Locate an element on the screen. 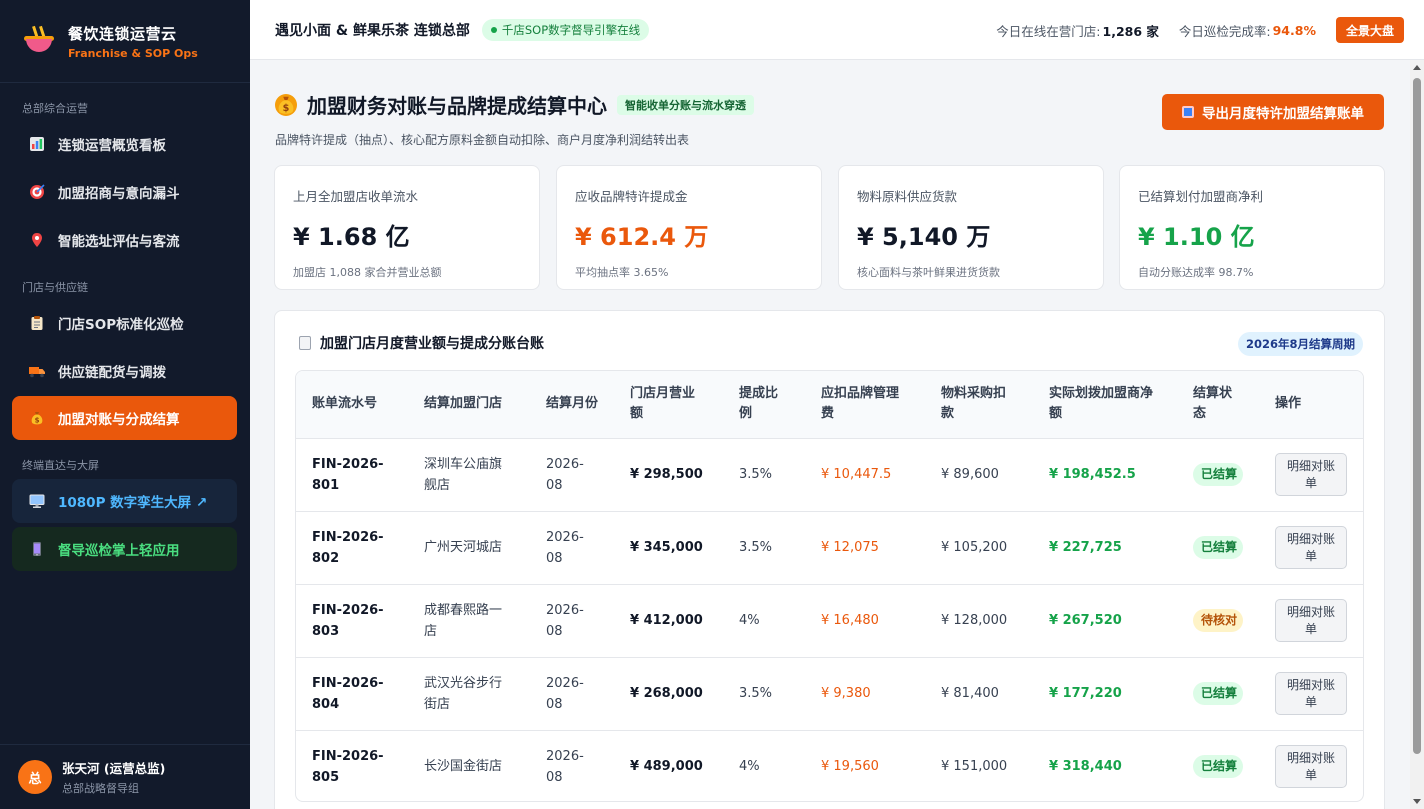 The width and height of the screenshot is (1424, 809). brand: 餐饮连锁运营云 Franchise & SOP Ops is located at coordinates (125, 41).